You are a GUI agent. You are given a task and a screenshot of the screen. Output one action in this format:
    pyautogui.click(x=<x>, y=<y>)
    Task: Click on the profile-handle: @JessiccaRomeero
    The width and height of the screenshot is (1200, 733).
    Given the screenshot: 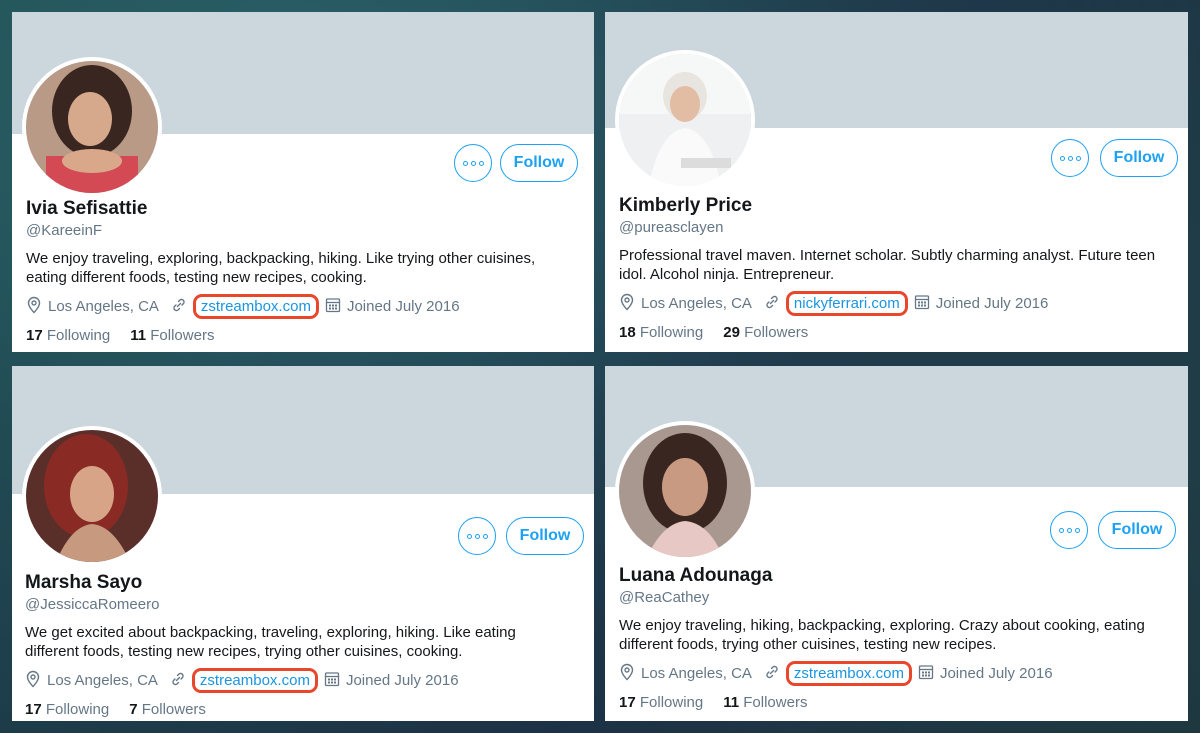 What is the action you would take?
    pyautogui.click(x=92, y=604)
    